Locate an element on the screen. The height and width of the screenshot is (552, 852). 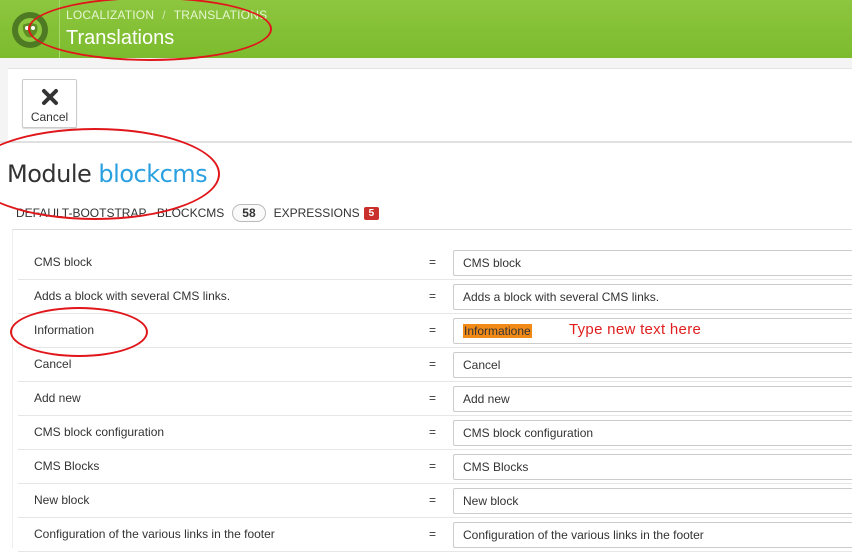
toolbar is located at coordinates (430, 104).